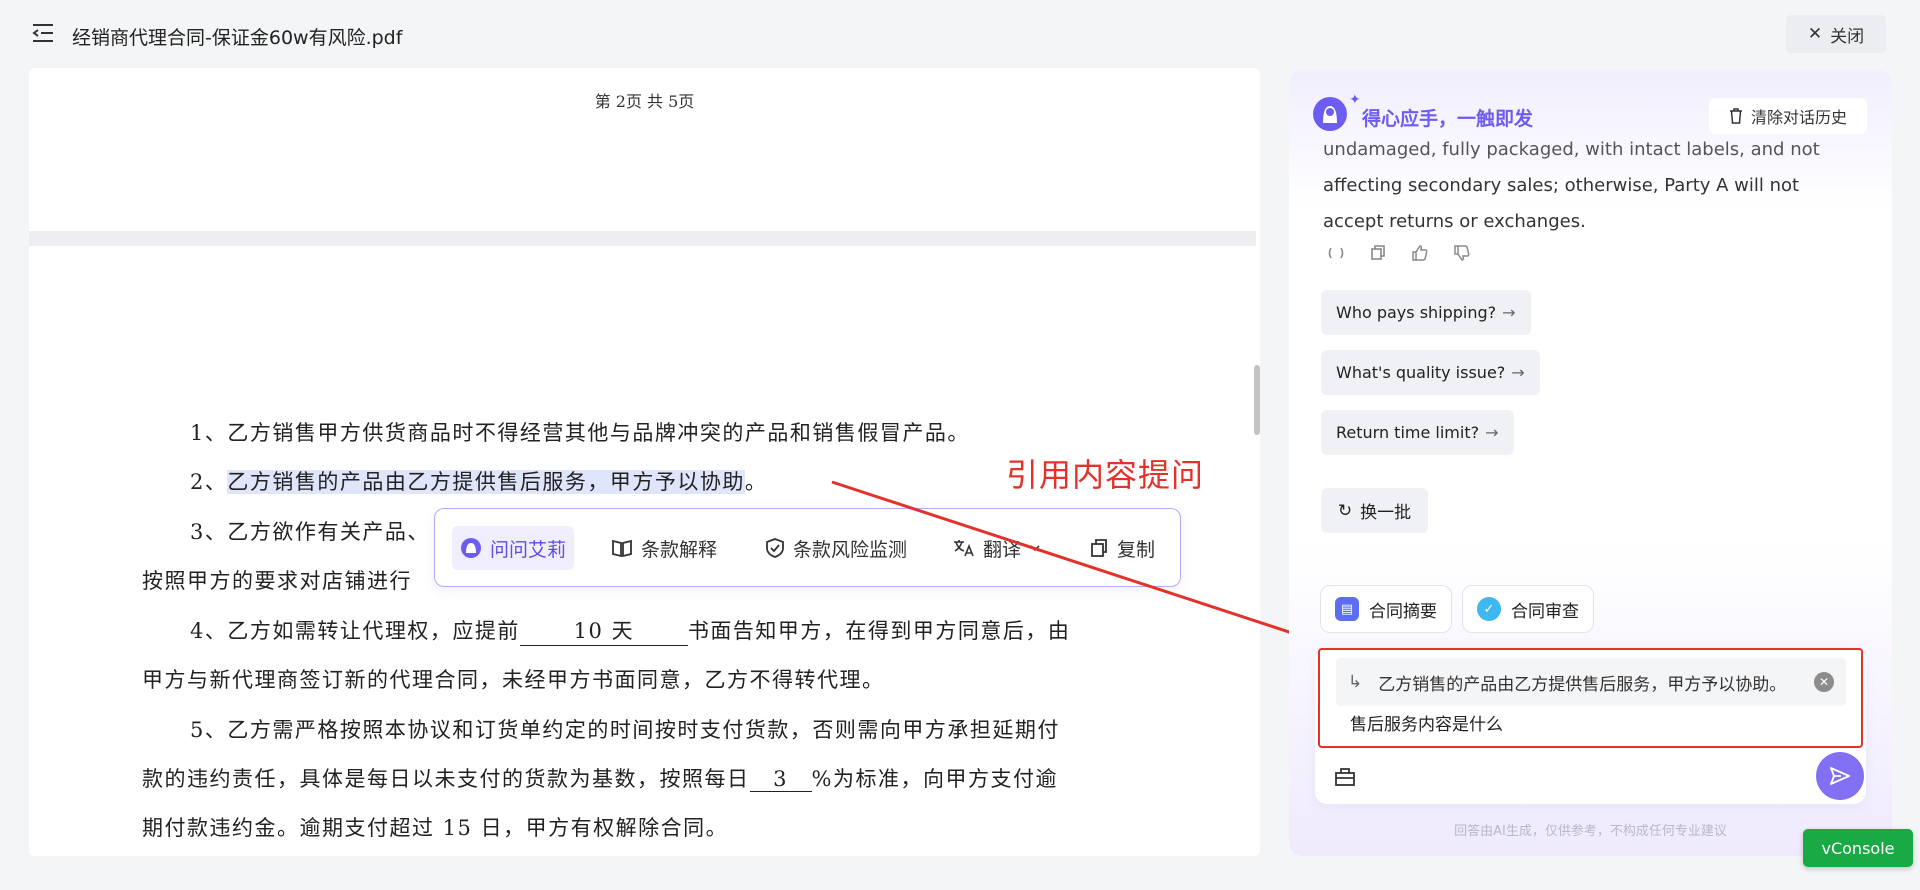 This screenshot has width=1920, height=890. I want to click on clause-text: %为标准，向甲方支付逾, so click(934, 779).